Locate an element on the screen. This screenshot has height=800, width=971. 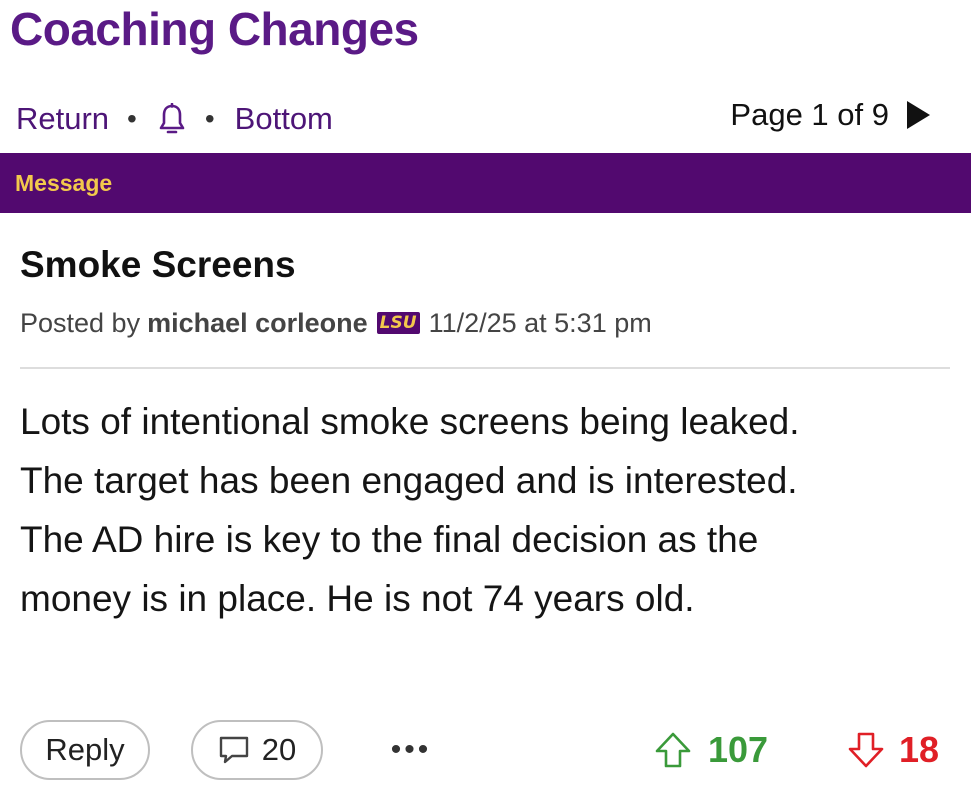
forum-title: Coaching Changes is located at coordinates (214, 29).